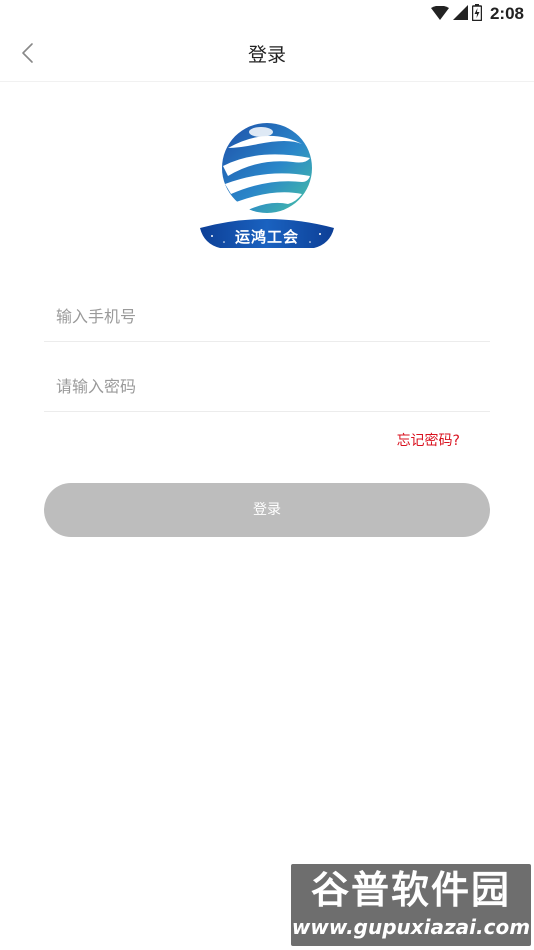  I want to click on password-input, so click(266, 386).